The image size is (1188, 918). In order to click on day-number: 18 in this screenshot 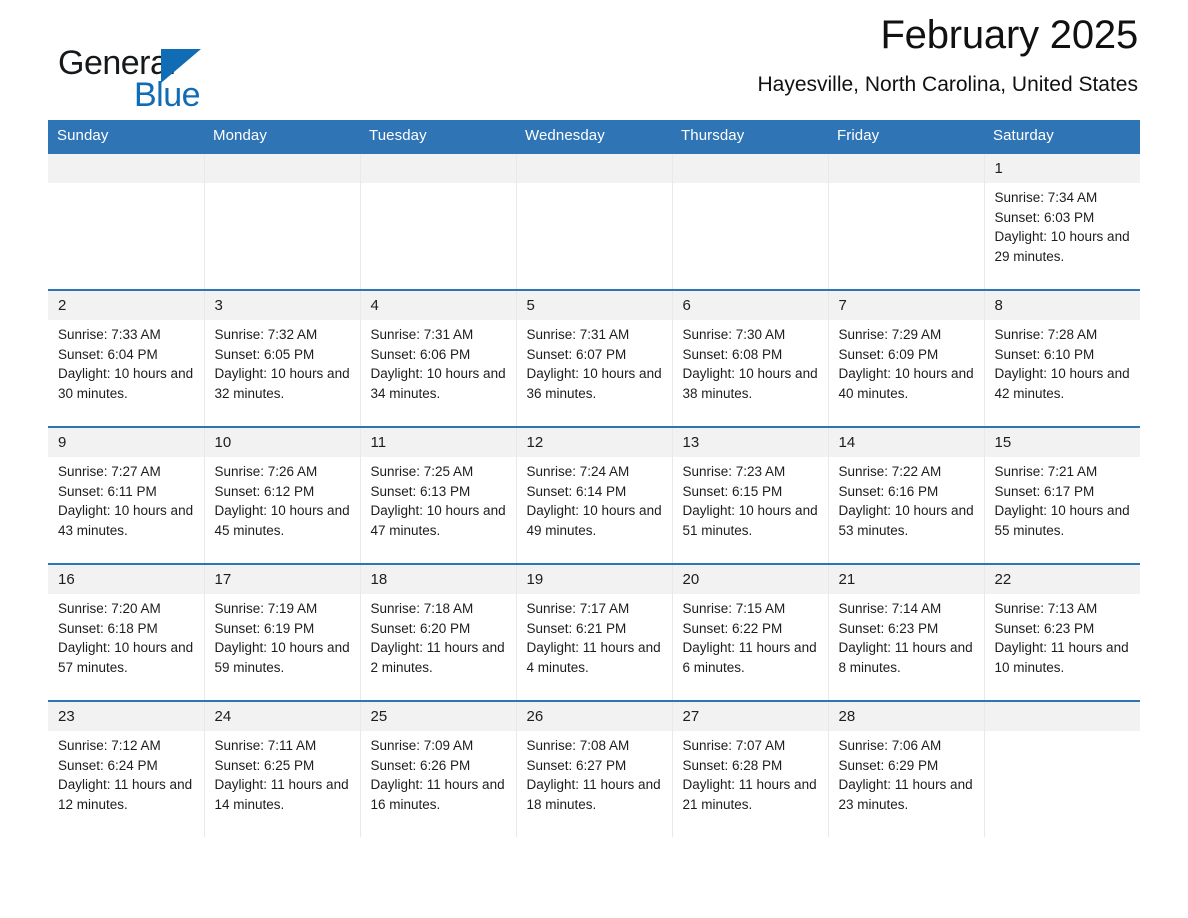, I will do `click(438, 579)`.